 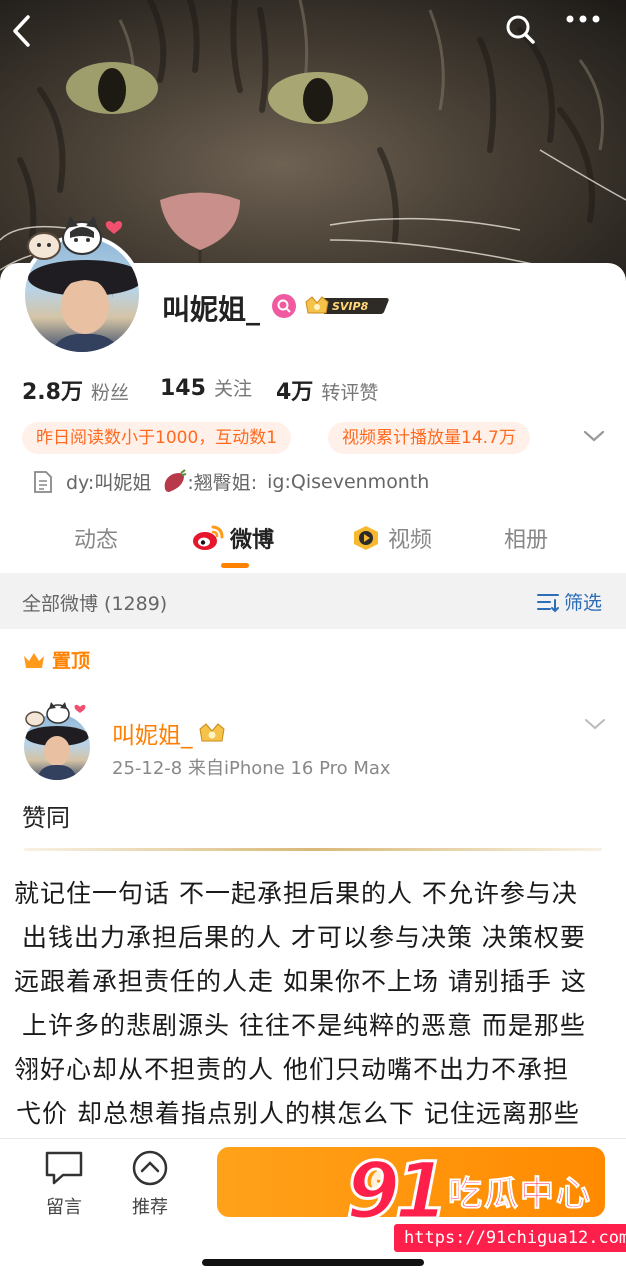 I want to click on site-watermark-logo: 91 吃瓜中心 https://91chigua12.com, so click(x=483, y=1203).